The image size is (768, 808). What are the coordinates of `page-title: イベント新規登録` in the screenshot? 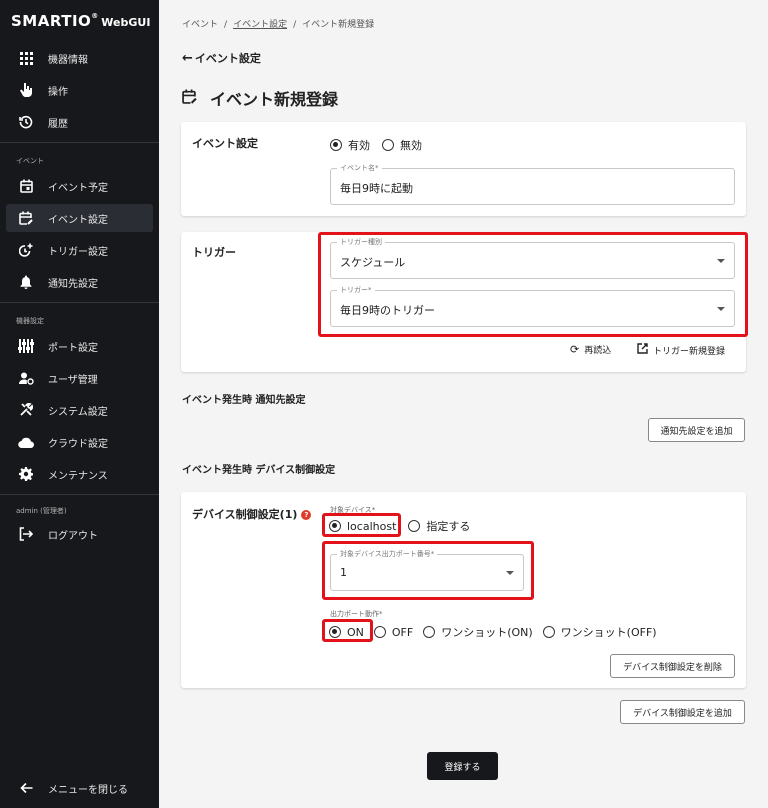 It's located at (260, 98).